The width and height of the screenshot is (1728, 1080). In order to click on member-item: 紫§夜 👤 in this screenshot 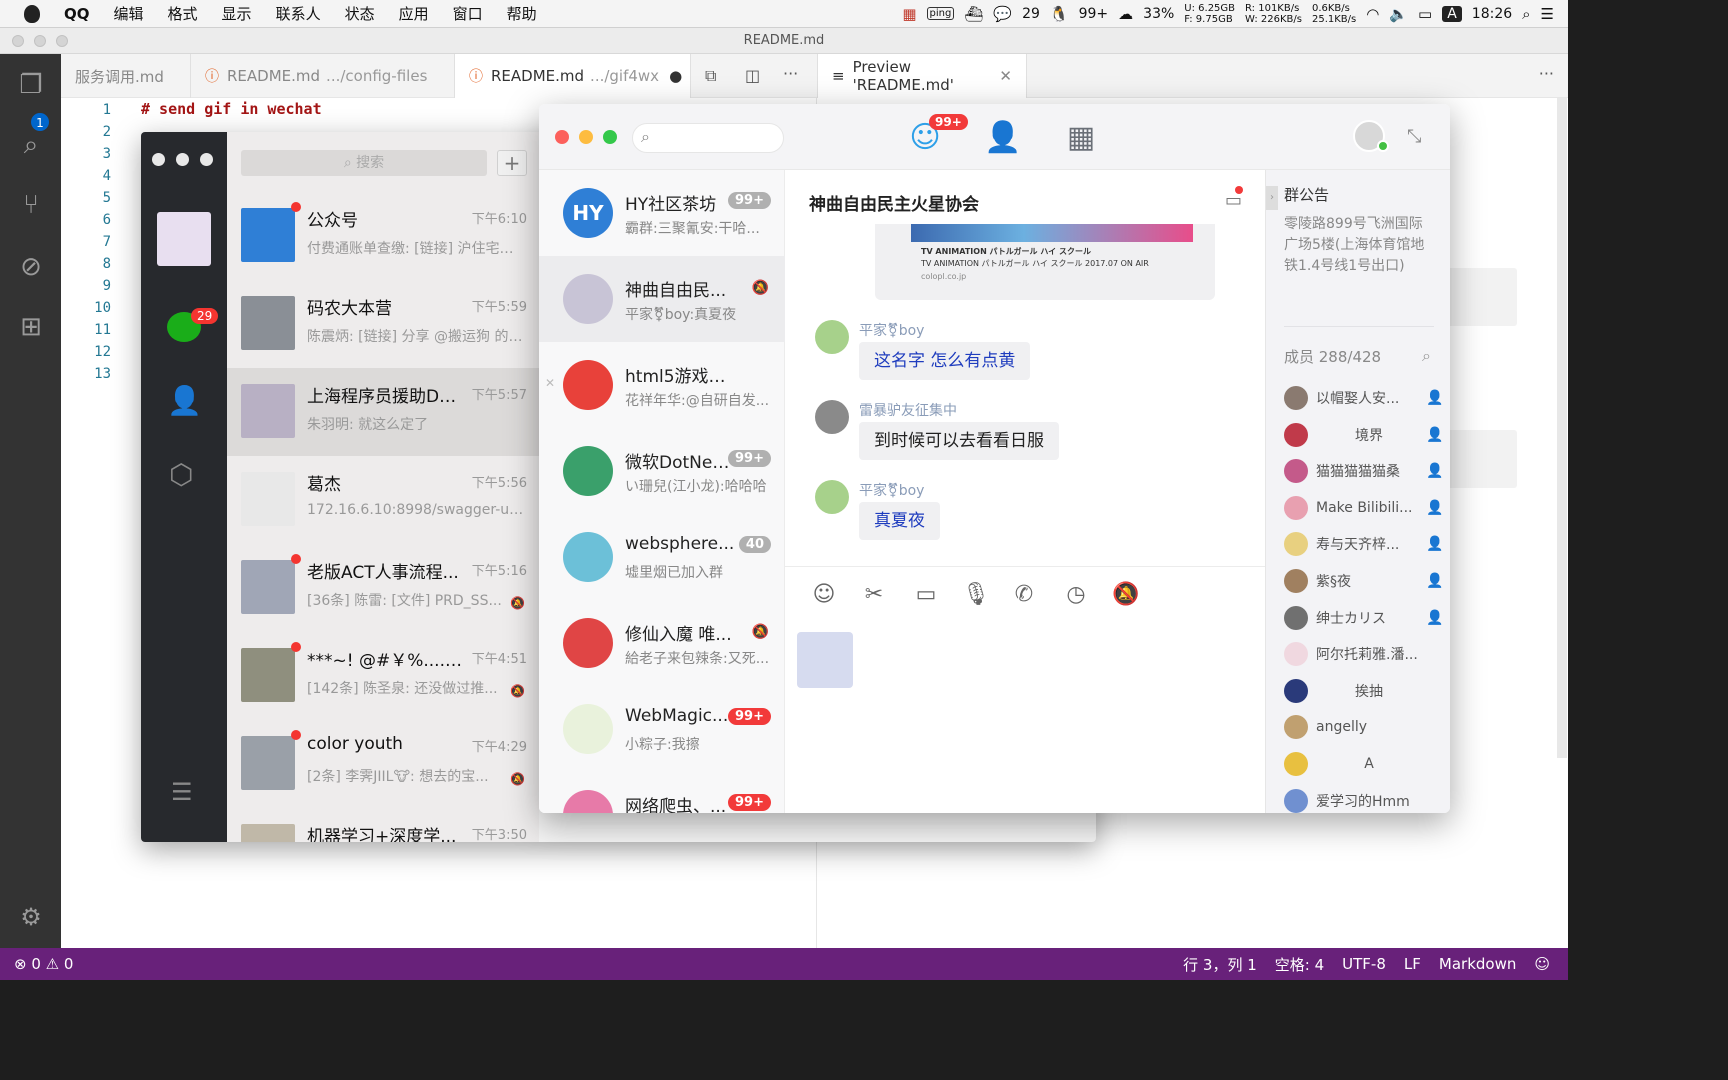, I will do `click(1364, 581)`.